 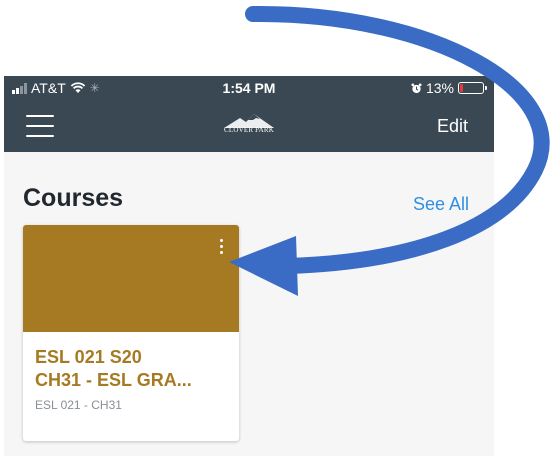 What do you see at coordinates (131, 278) in the screenshot?
I see `course-card-banner` at bounding box center [131, 278].